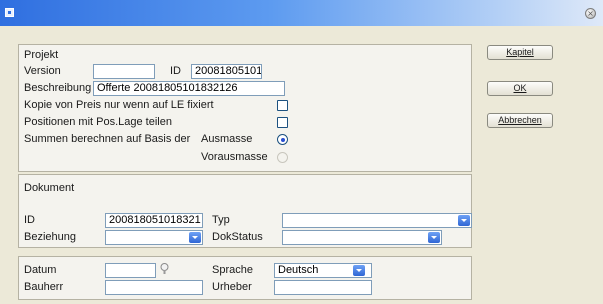 This screenshot has height=304, width=603. Describe the element at coordinates (323, 270) in the screenshot. I see `sprache-combobox: Deutsch` at that location.